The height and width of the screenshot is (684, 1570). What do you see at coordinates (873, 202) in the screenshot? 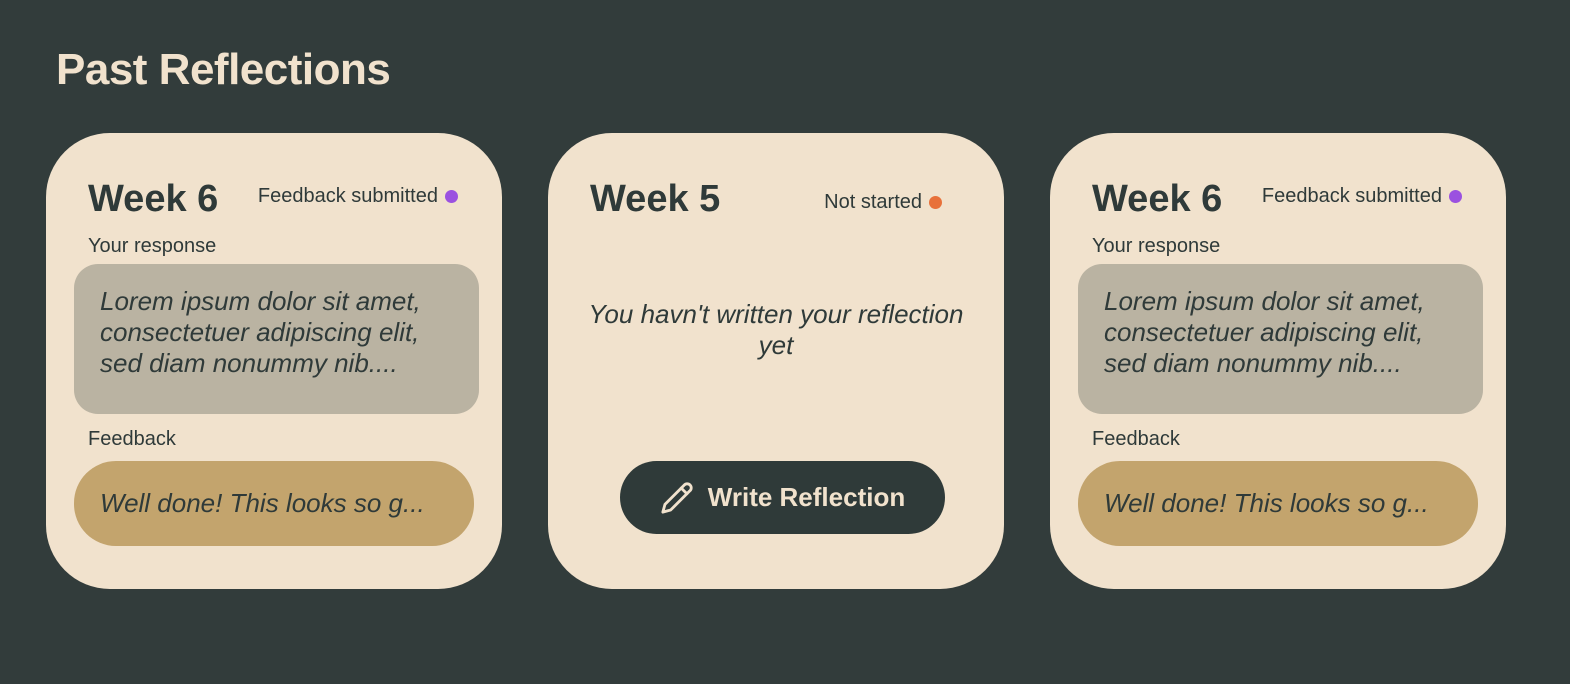
I see `status-text: Not started` at bounding box center [873, 202].